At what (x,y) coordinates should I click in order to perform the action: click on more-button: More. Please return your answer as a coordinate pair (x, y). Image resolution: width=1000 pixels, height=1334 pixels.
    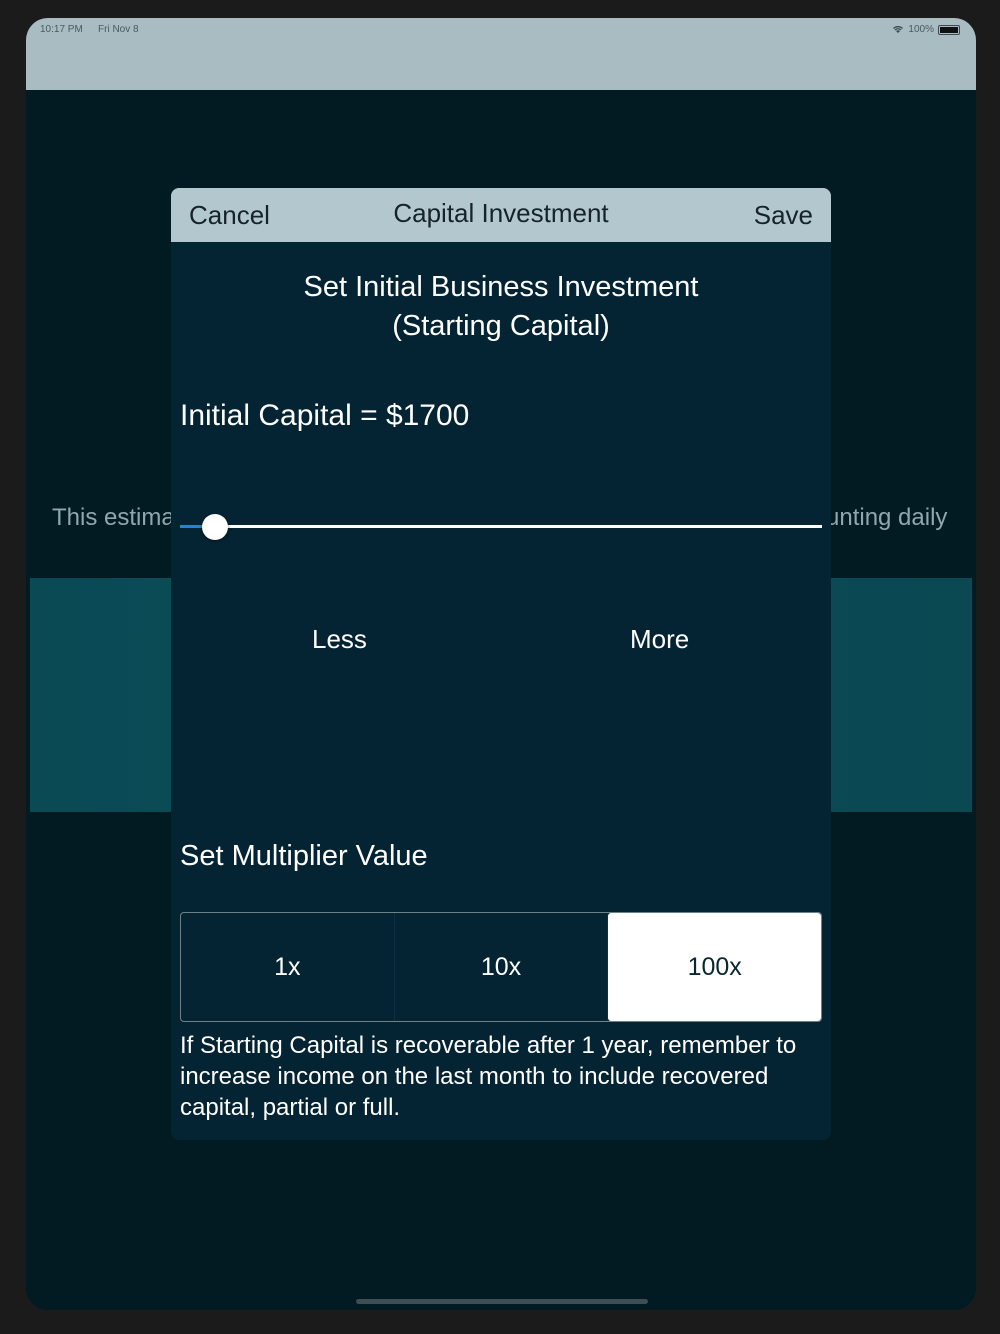
    Looking at the image, I should click on (659, 639).